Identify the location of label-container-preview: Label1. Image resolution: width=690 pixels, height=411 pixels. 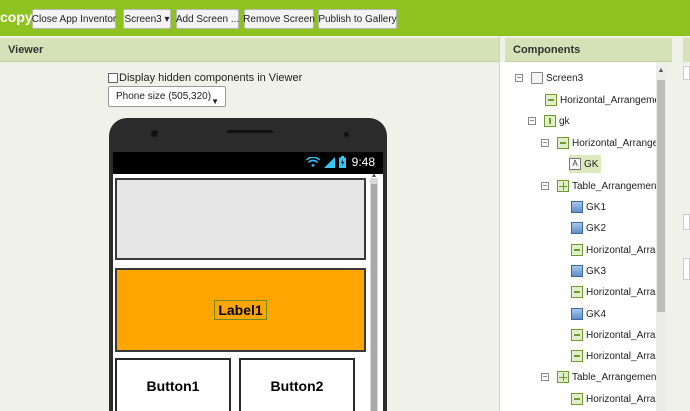
(240, 310).